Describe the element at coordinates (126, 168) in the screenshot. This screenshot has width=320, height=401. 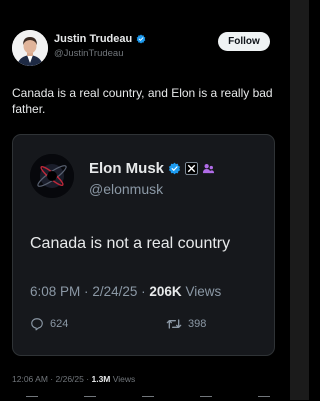
I see `quoted-author-name: Elon Musk` at that location.